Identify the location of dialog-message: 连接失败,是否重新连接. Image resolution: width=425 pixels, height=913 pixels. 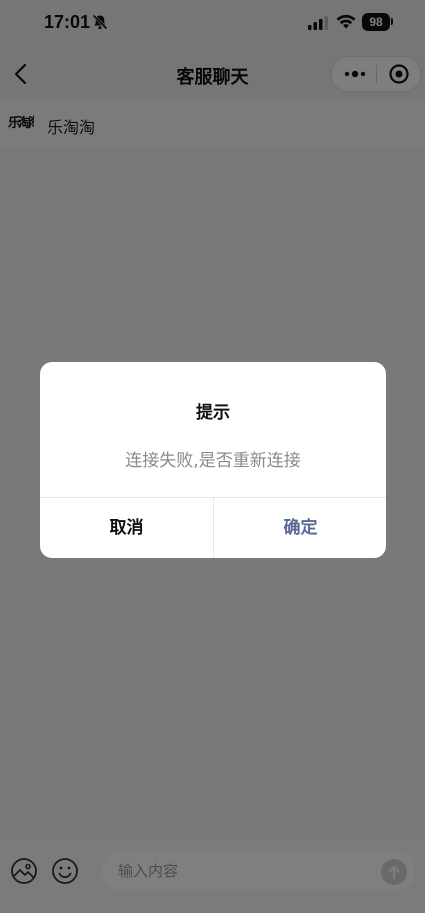
(213, 461).